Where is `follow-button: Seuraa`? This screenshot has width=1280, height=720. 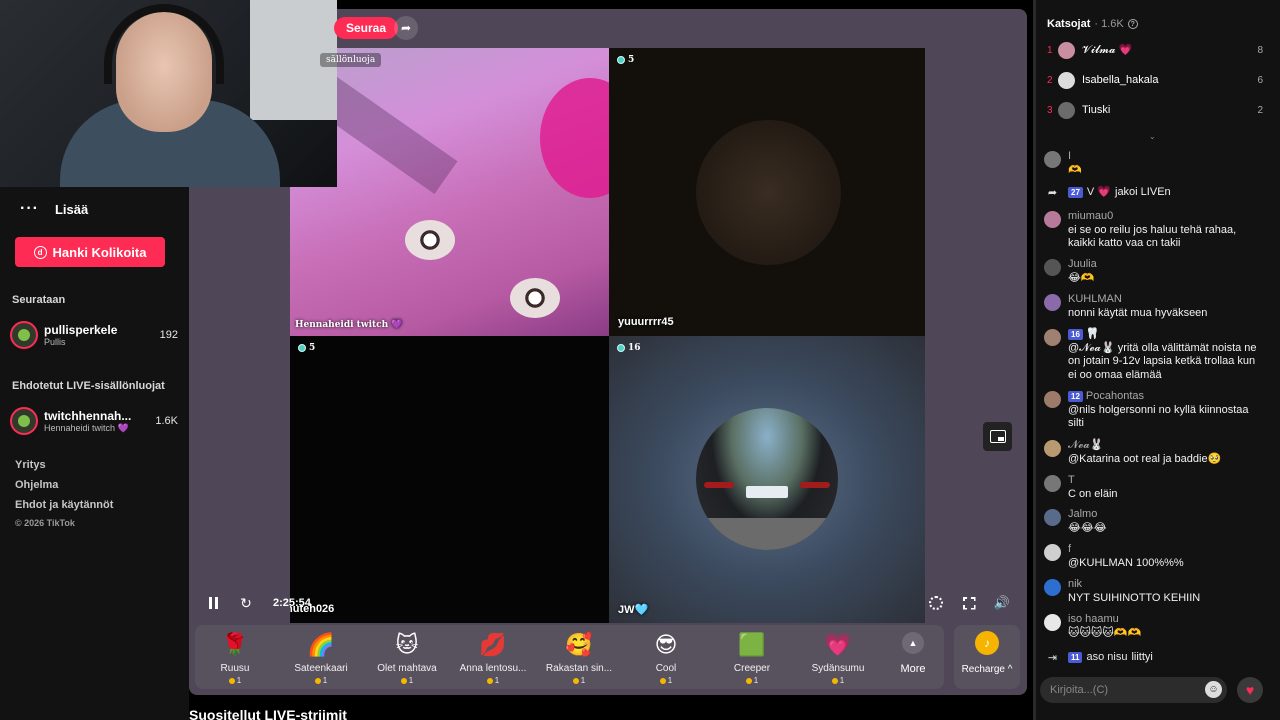 follow-button: Seuraa is located at coordinates (366, 28).